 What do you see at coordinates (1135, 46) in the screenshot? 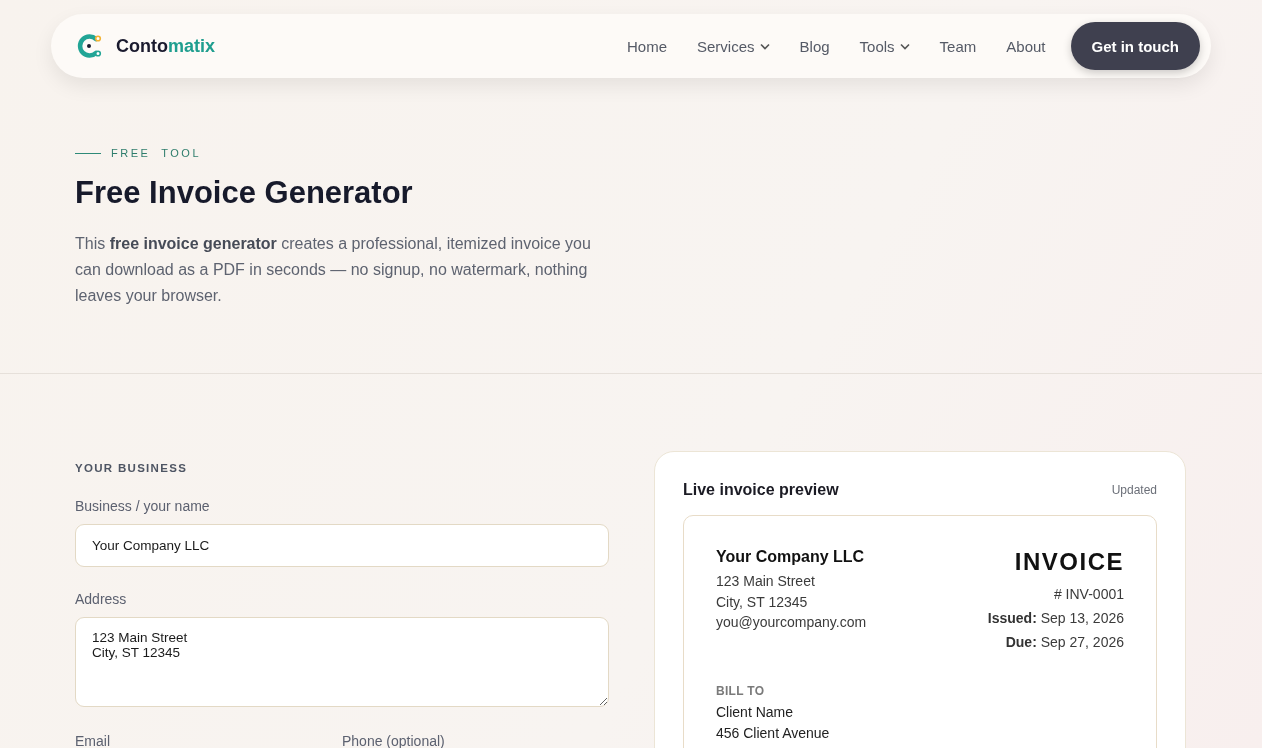
I see `get-in-touch-button: Get in touch` at bounding box center [1135, 46].